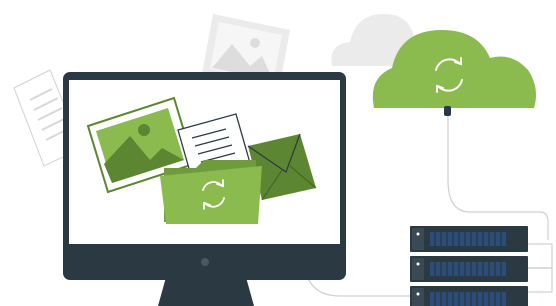  I want to click on power-led, so click(205, 262).